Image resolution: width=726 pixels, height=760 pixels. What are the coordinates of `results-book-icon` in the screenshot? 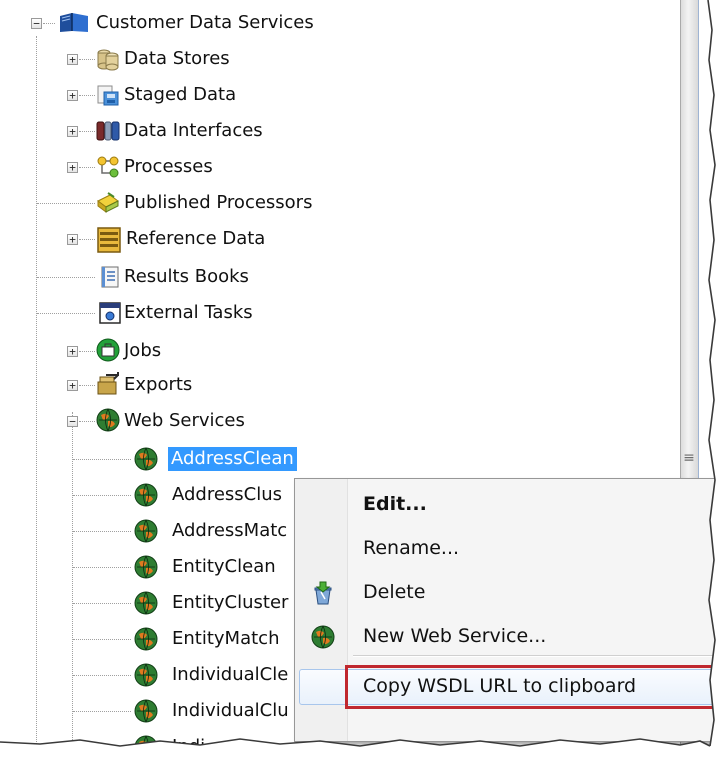 It's located at (110, 277).